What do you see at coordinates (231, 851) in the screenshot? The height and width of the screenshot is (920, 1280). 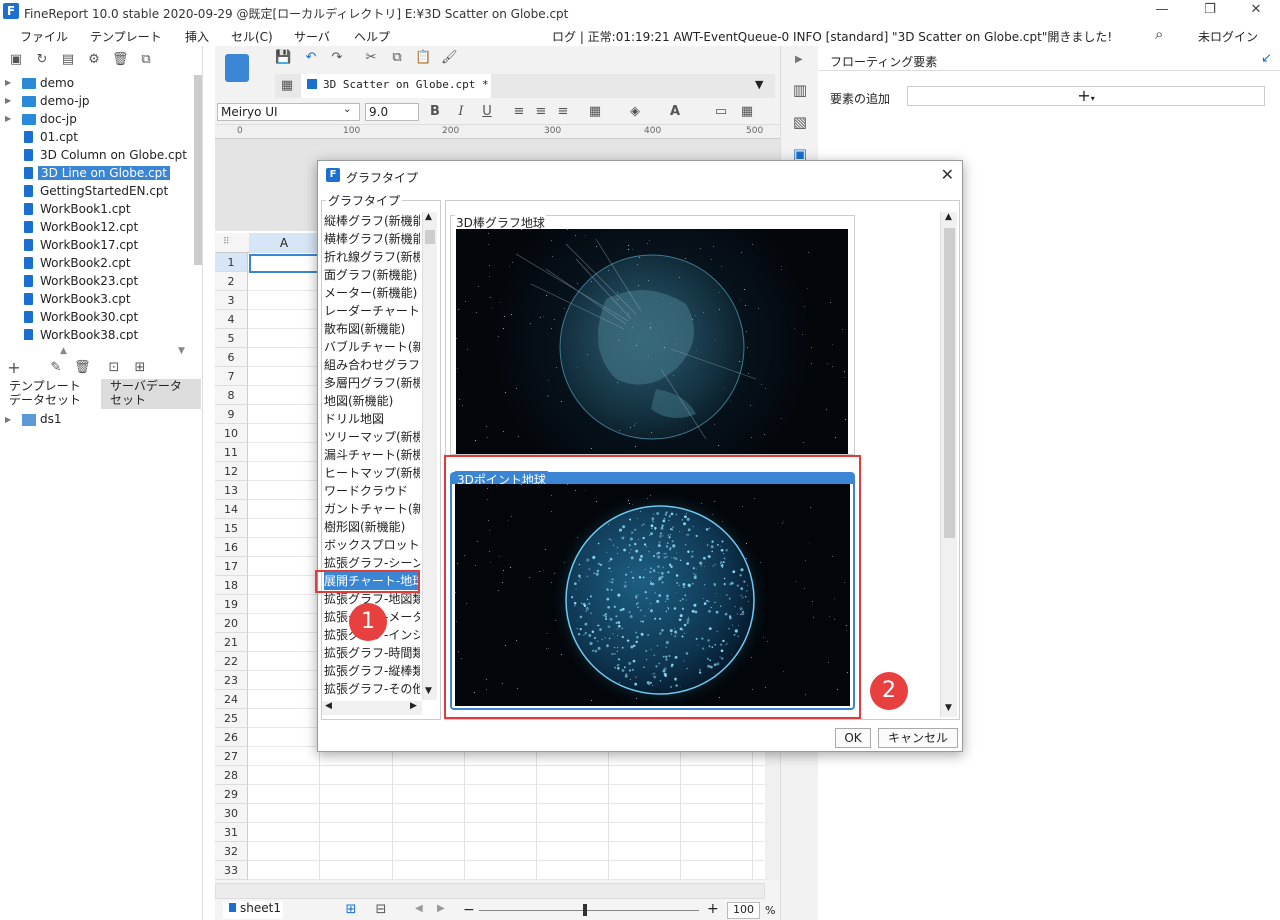 I see `row-header: 32` at bounding box center [231, 851].